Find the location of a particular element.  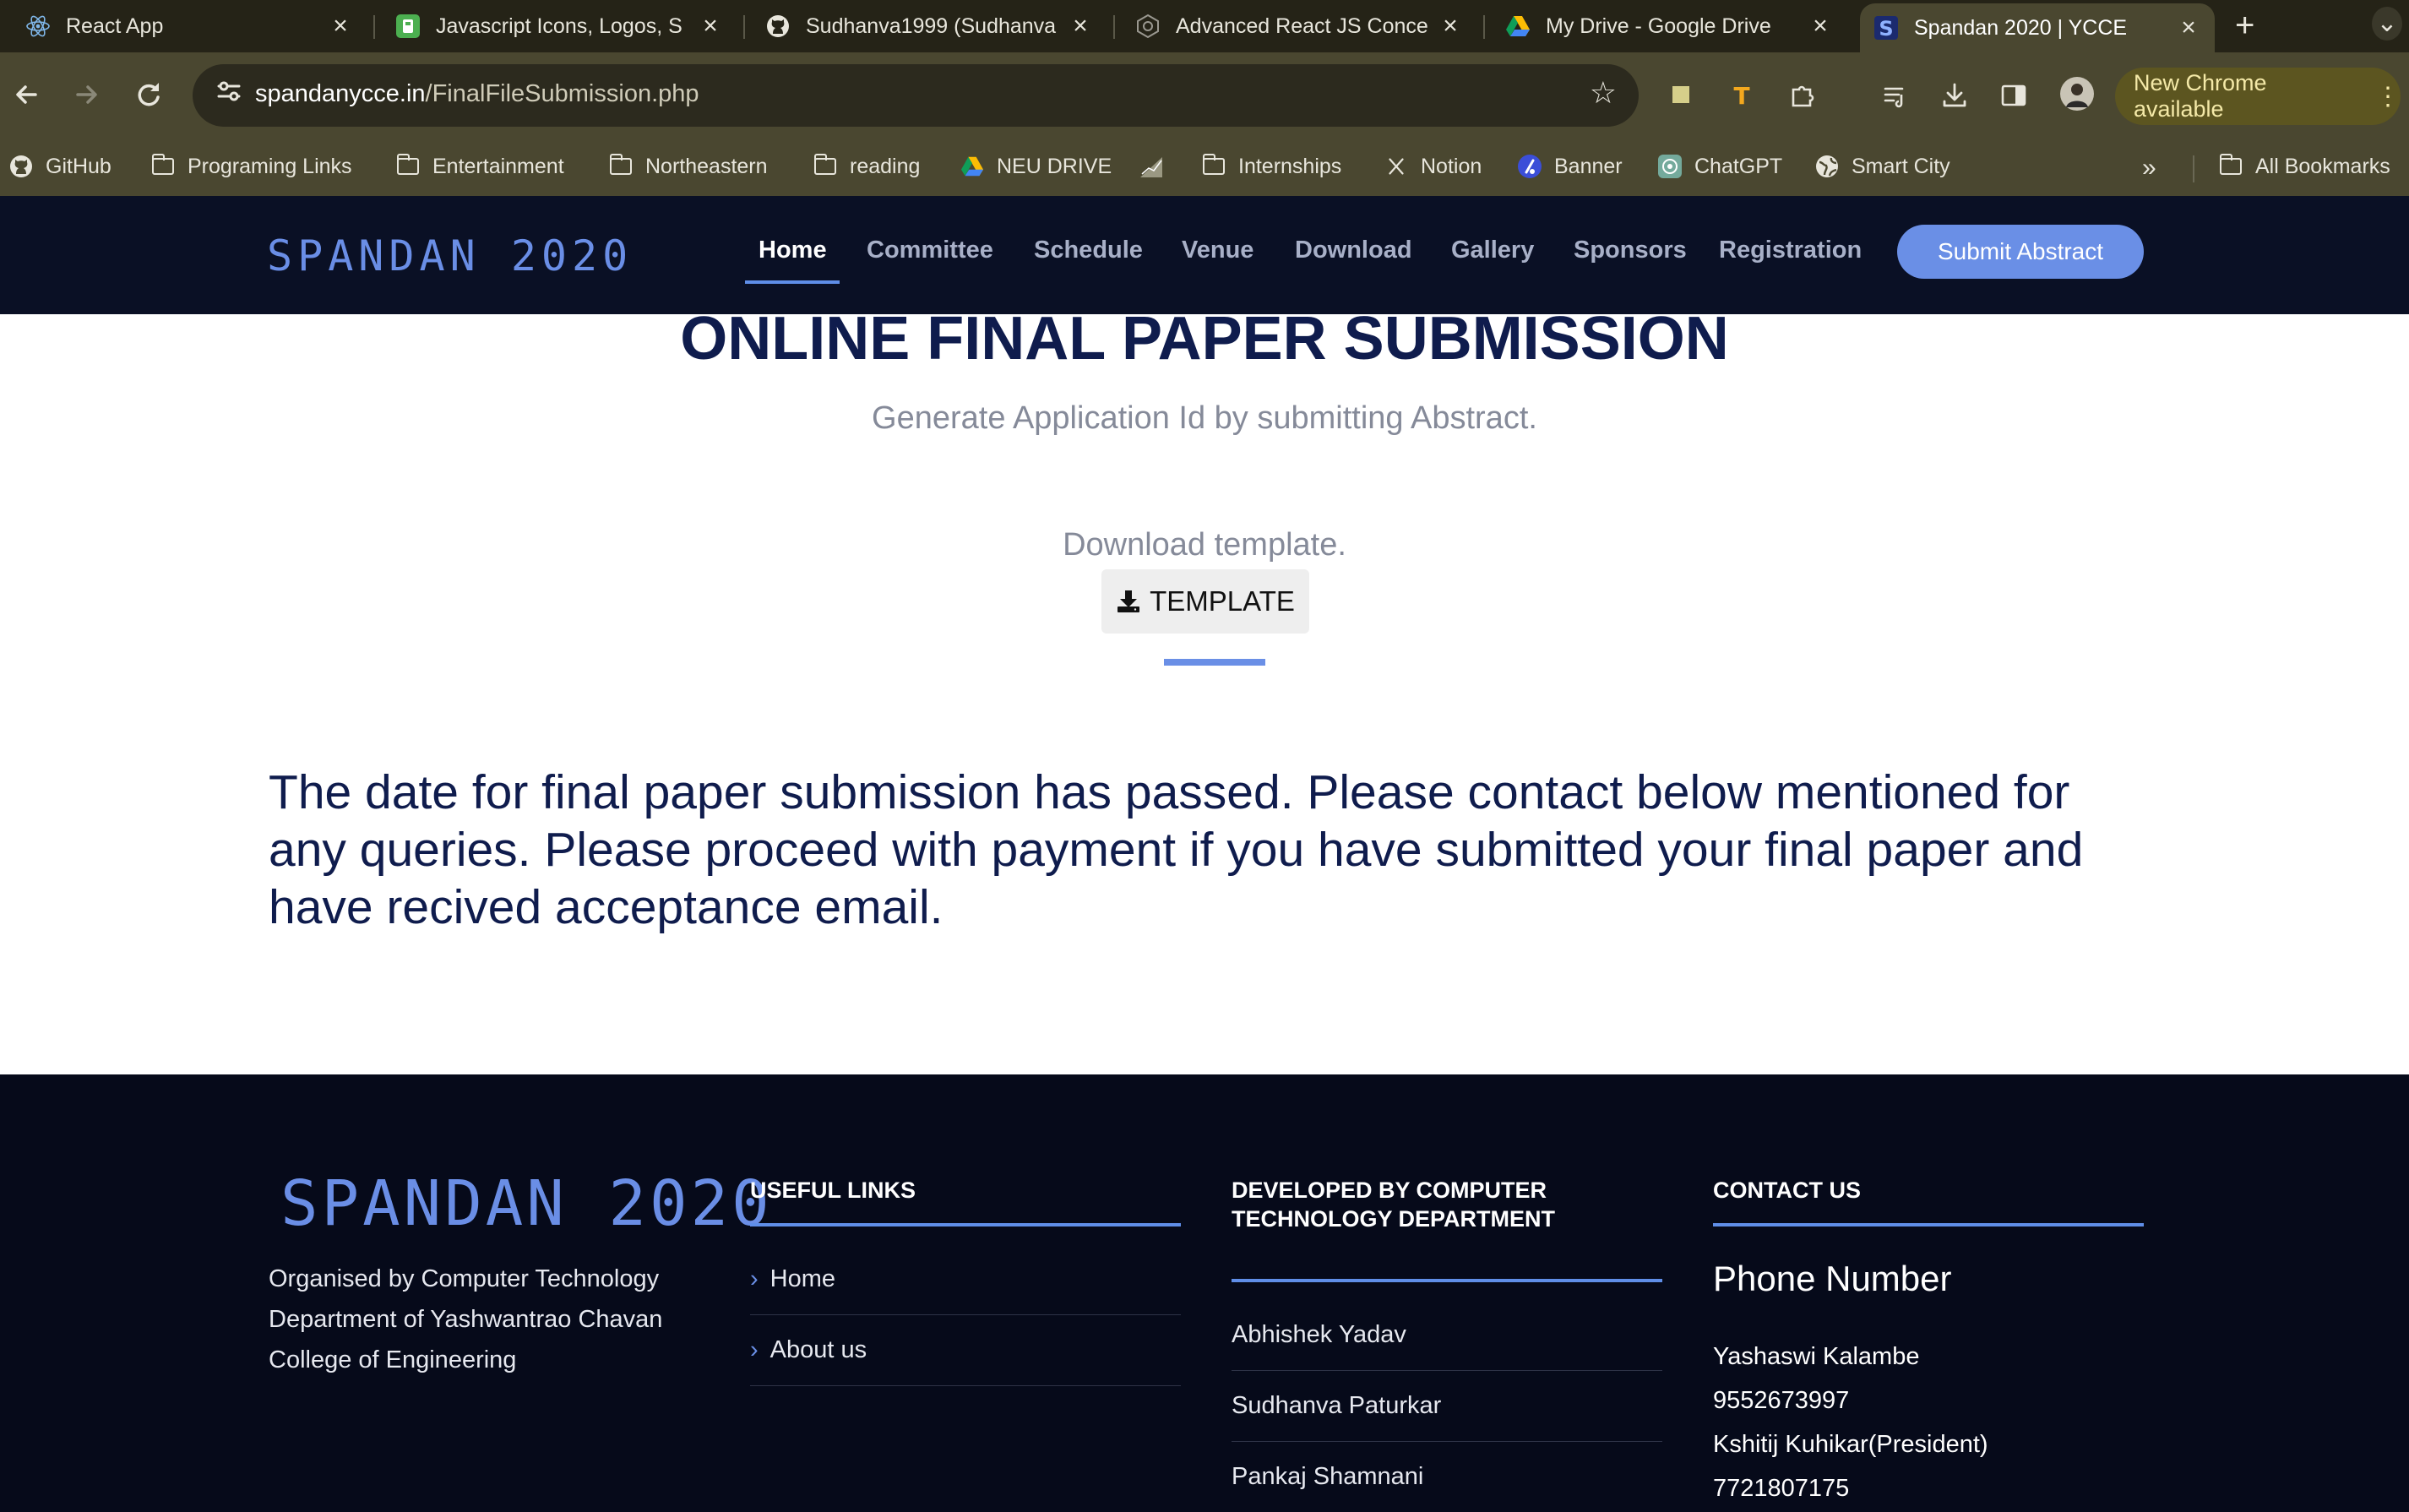

forward-arrow-icon is located at coordinates (86, 95).